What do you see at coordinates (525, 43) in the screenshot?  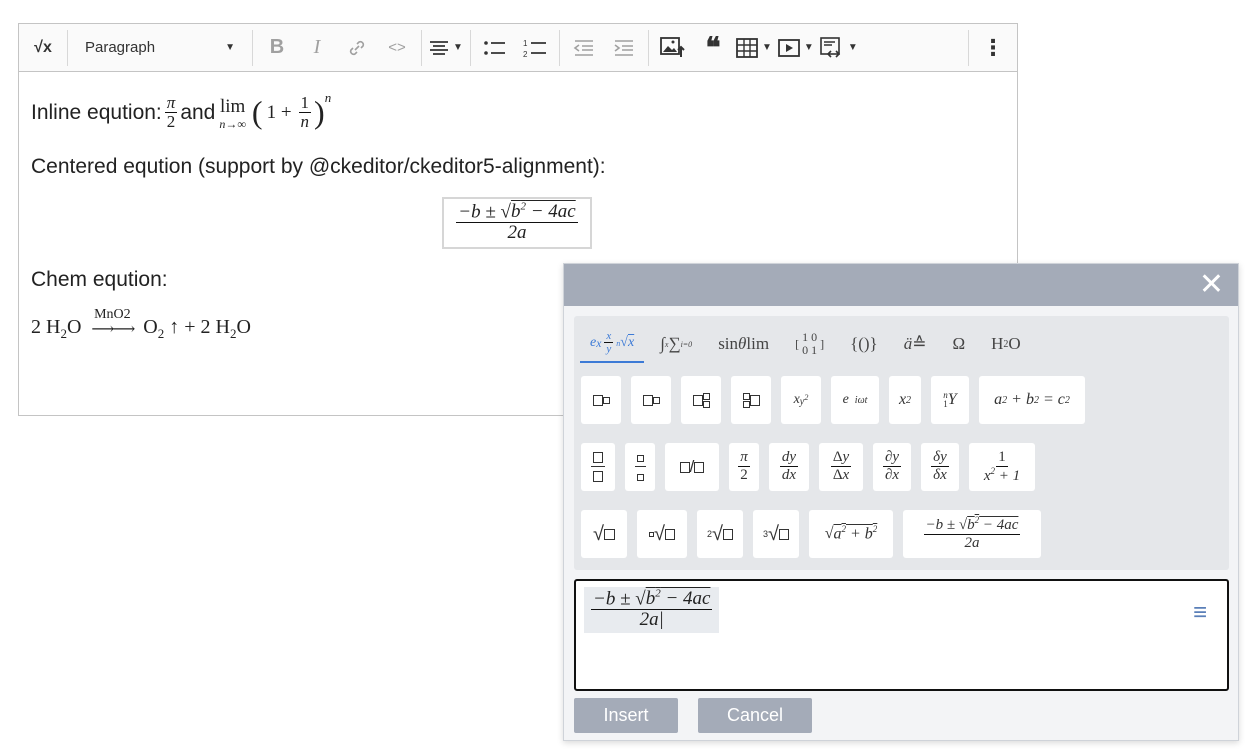 I see `svg-text: 1` at bounding box center [525, 43].